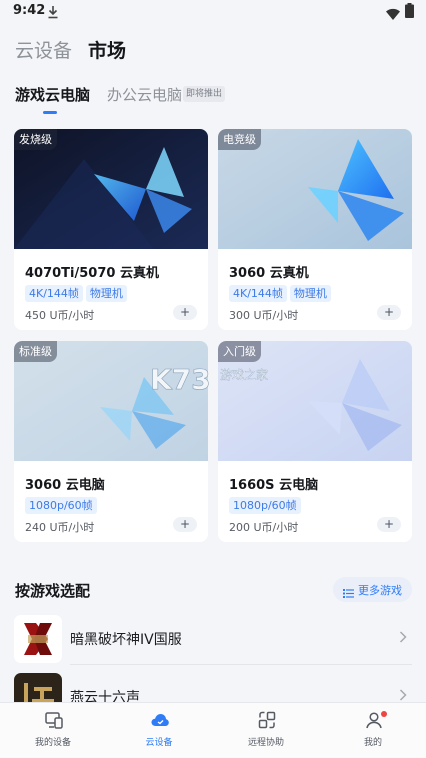  What do you see at coordinates (92, 273) in the screenshot?
I see `product-name: 4070Ti/5070 云真机` at bounding box center [92, 273].